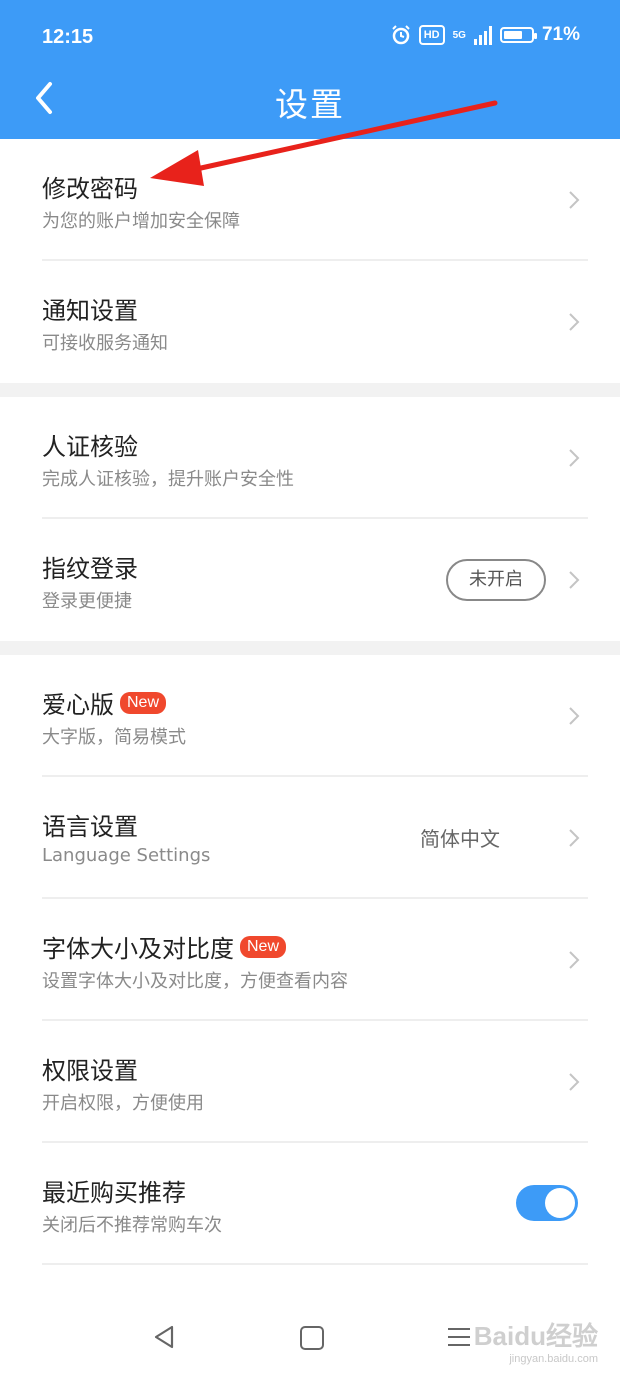  What do you see at coordinates (310, 960) in the screenshot?
I see `setting-font-contrast: 字体大小及对比度 New 设置字体大小及对比度，方便查看内容` at bounding box center [310, 960].